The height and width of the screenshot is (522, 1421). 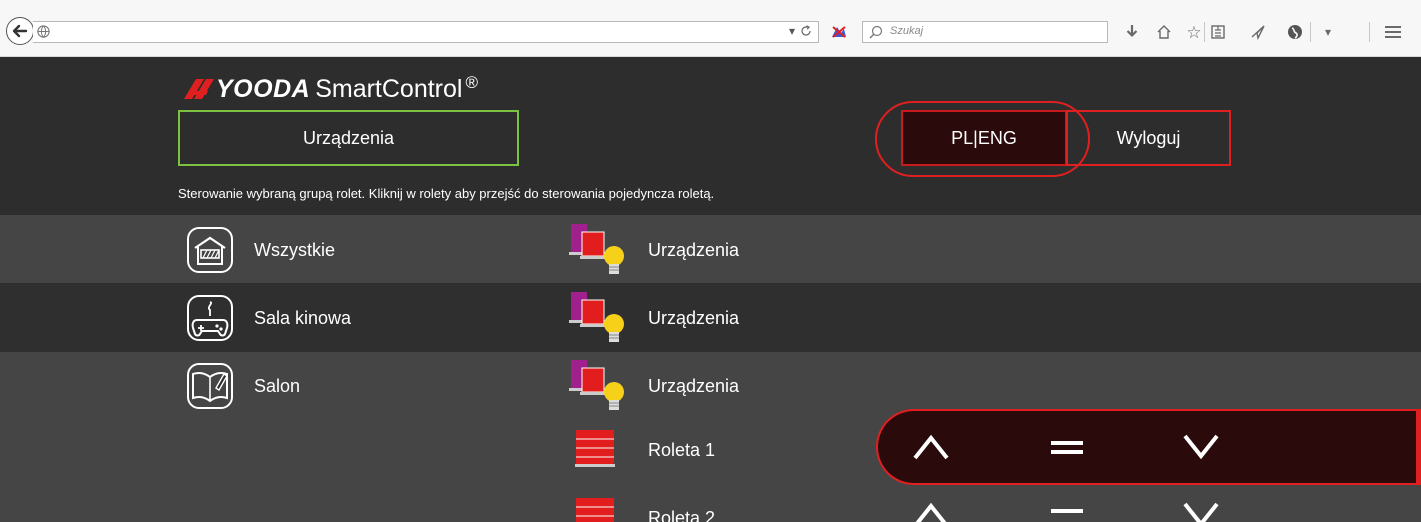 What do you see at coordinates (839, 32) in the screenshot?
I see `noscript-icon` at bounding box center [839, 32].